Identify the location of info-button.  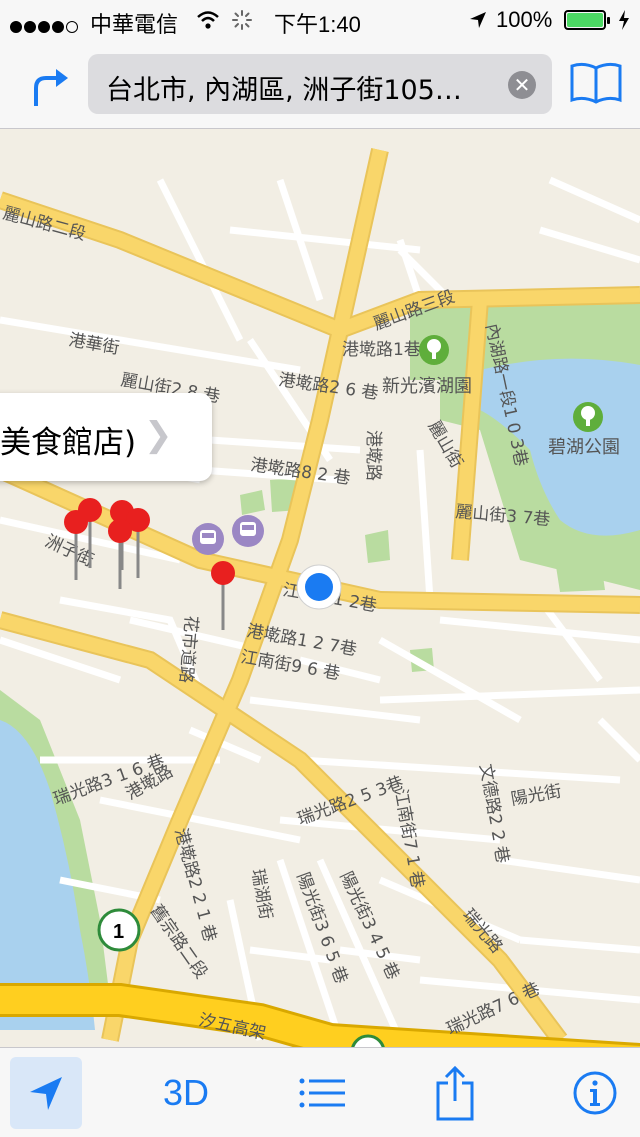
(595, 1092).